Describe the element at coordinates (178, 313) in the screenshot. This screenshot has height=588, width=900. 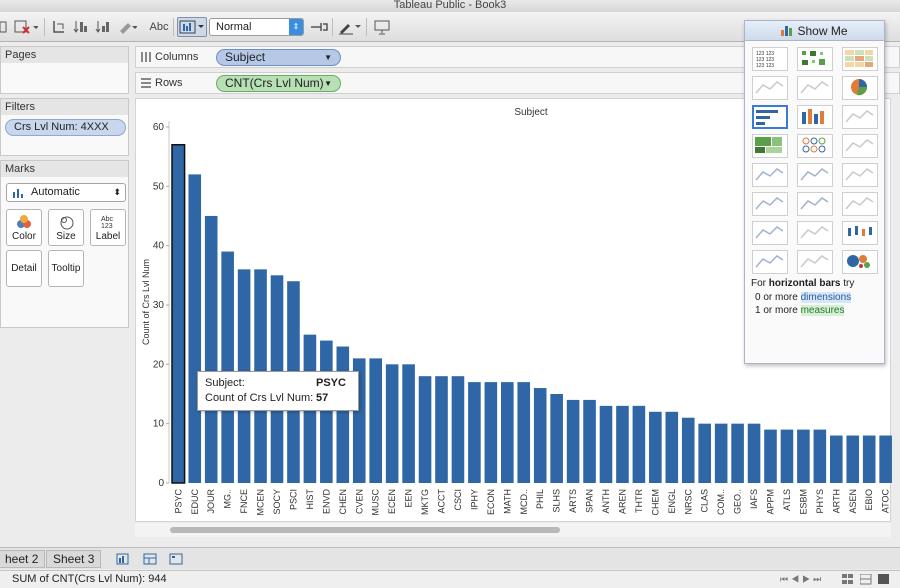
I see `bar-psyc` at that location.